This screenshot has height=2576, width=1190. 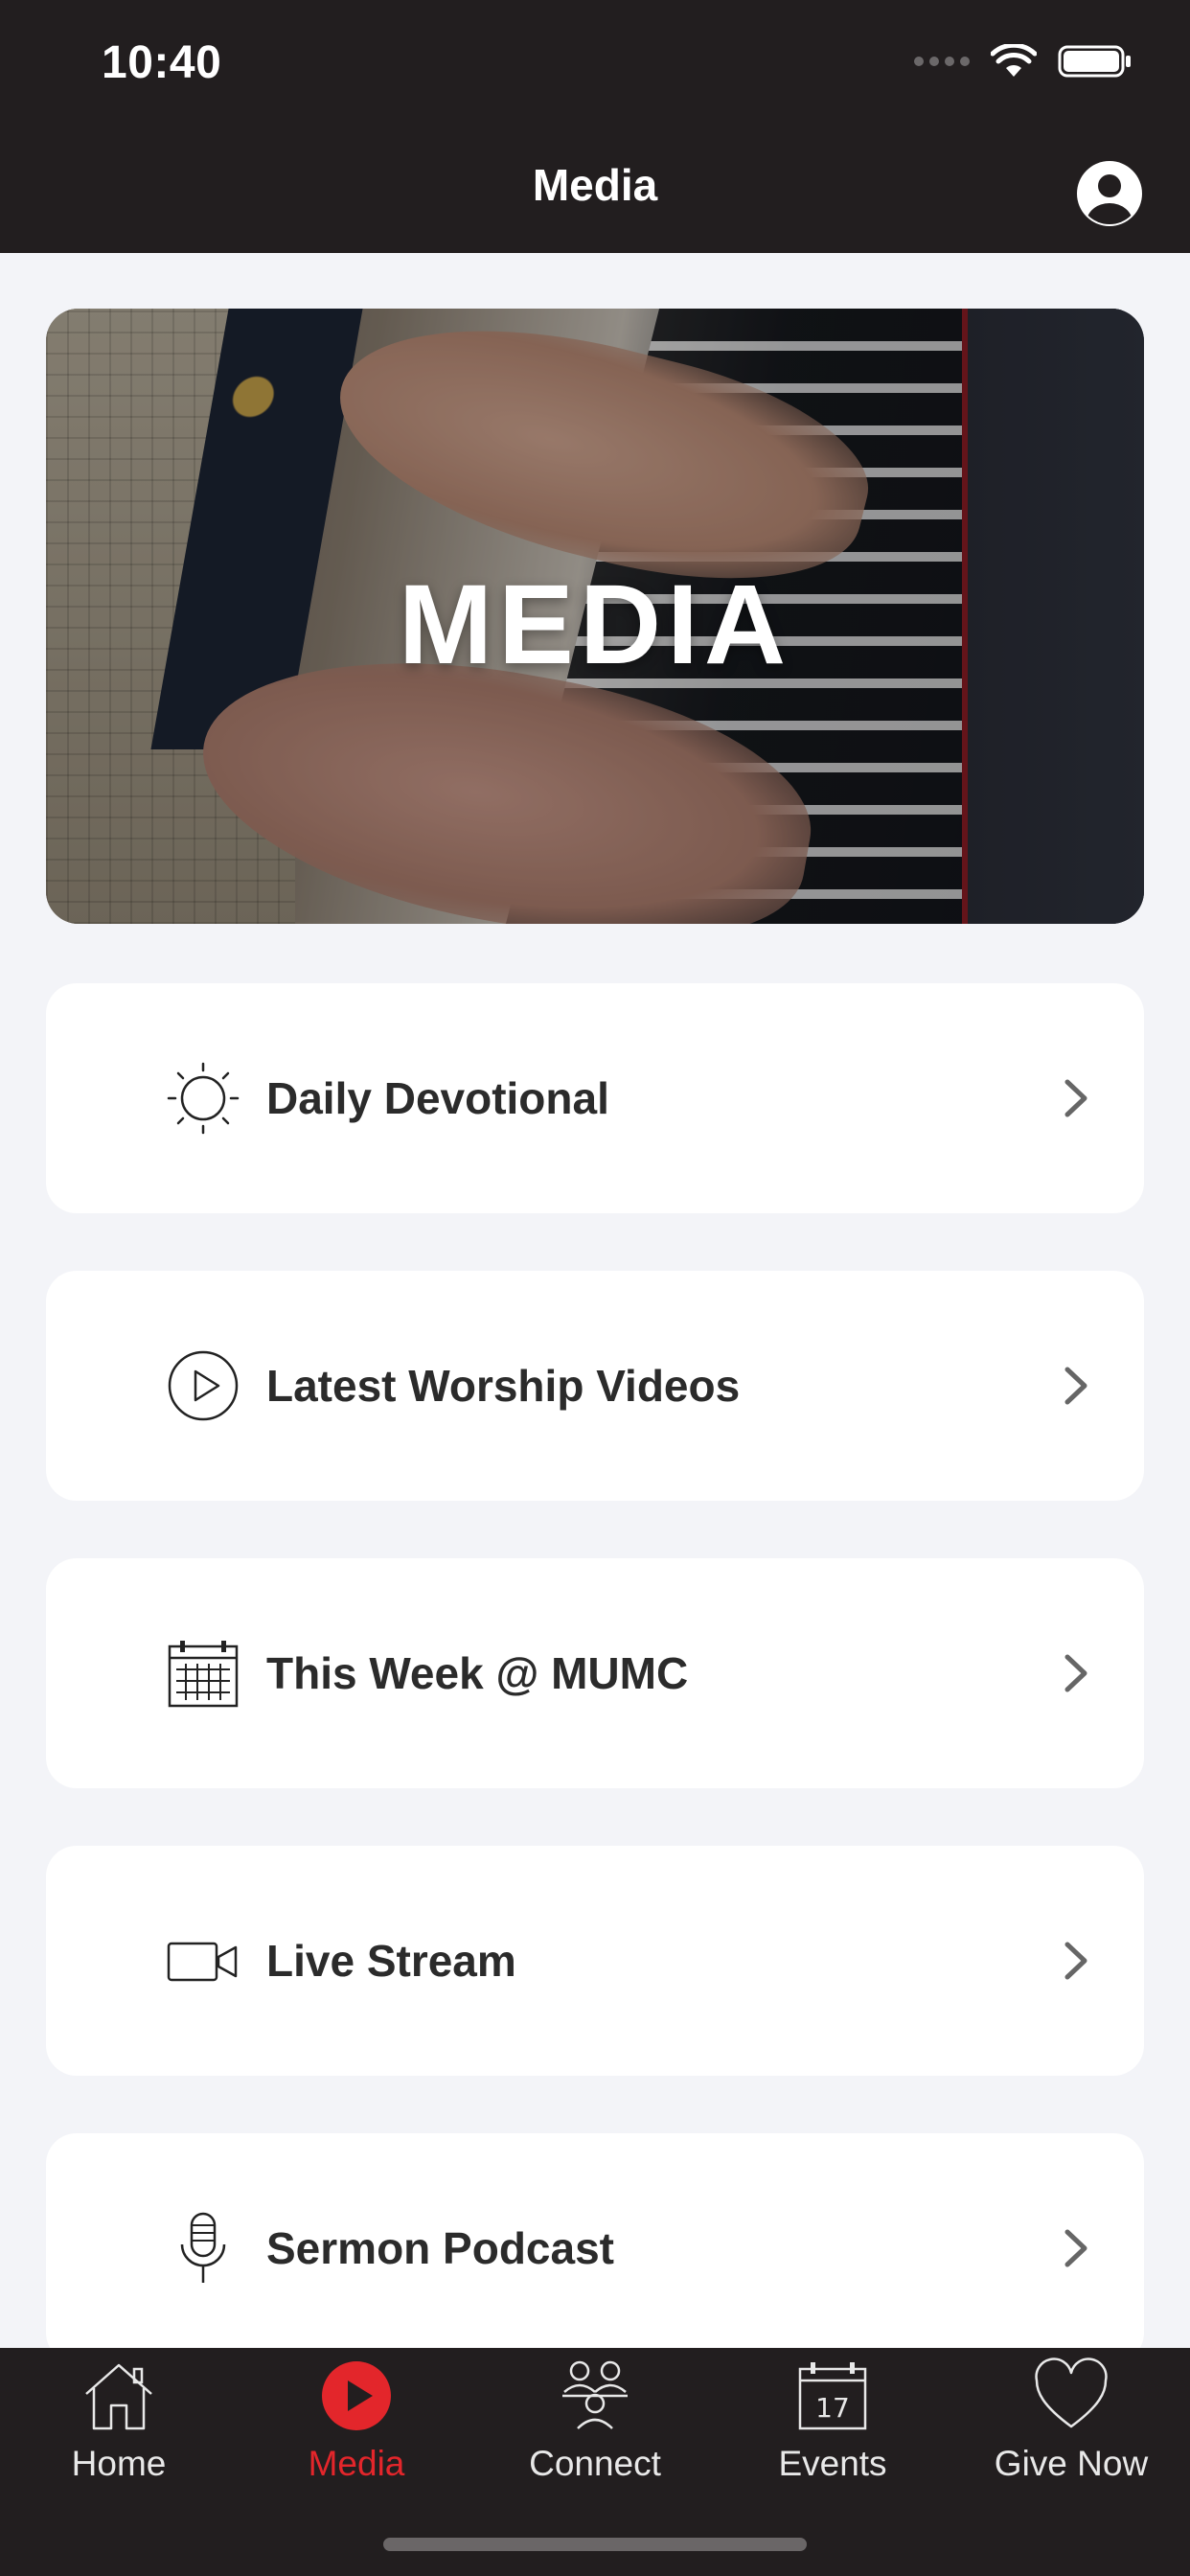 What do you see at coordinates (203, 1098) in the screenshot?
I see `sun-icon` at bounding box center [203, 1098].